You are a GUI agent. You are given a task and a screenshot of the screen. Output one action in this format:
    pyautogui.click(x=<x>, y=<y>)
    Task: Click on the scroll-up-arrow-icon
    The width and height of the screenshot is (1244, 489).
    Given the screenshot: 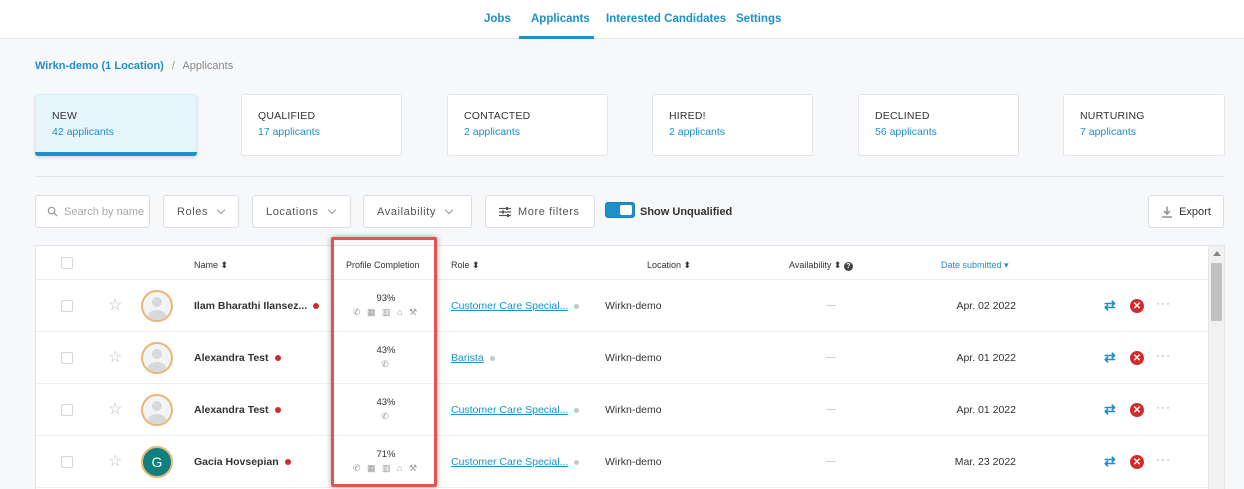 What is the action you would take?
    pyautogui.click(x=1217, y=253)
    